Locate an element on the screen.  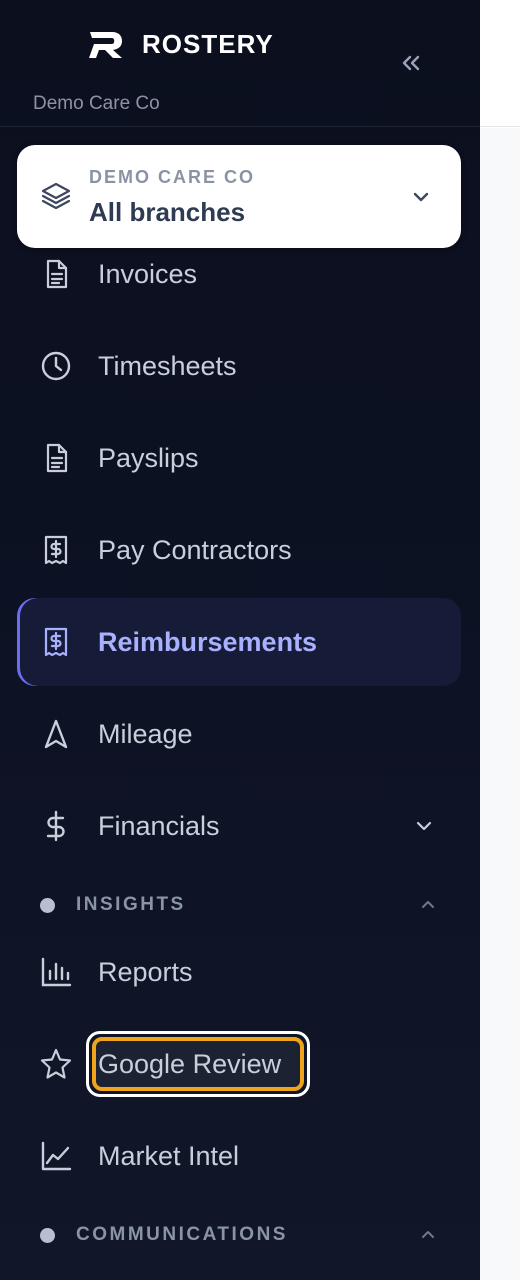
section-header-communications: COMMUNICATIONS is located at coordinates (240, 1235).